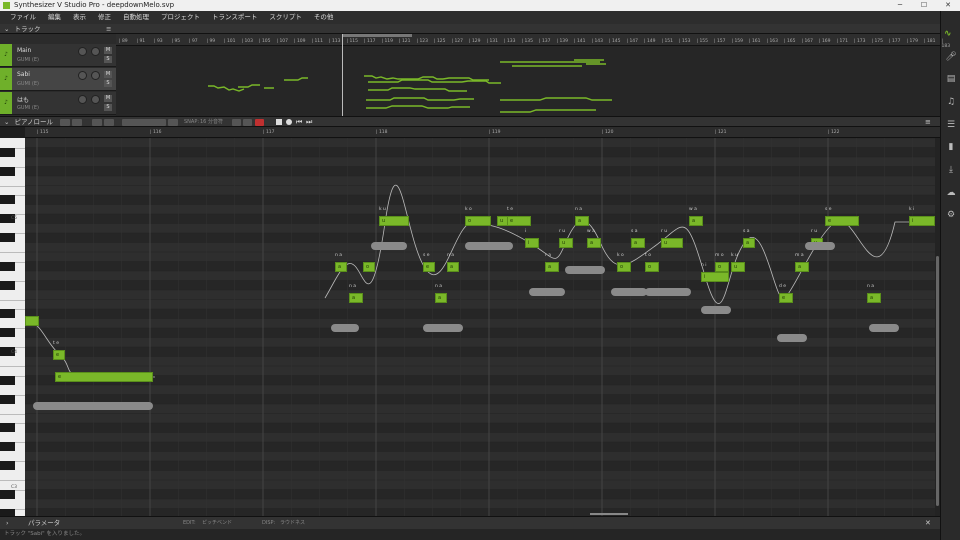 The image size is (960, 540). What do you see at coordinates (482, 132) in the screenshot?
I see `piano-roll-ruler: | 115 | 116 | 117 | 118 | 119 | 120 | 121 | 122` at bounding box center [482, 132].